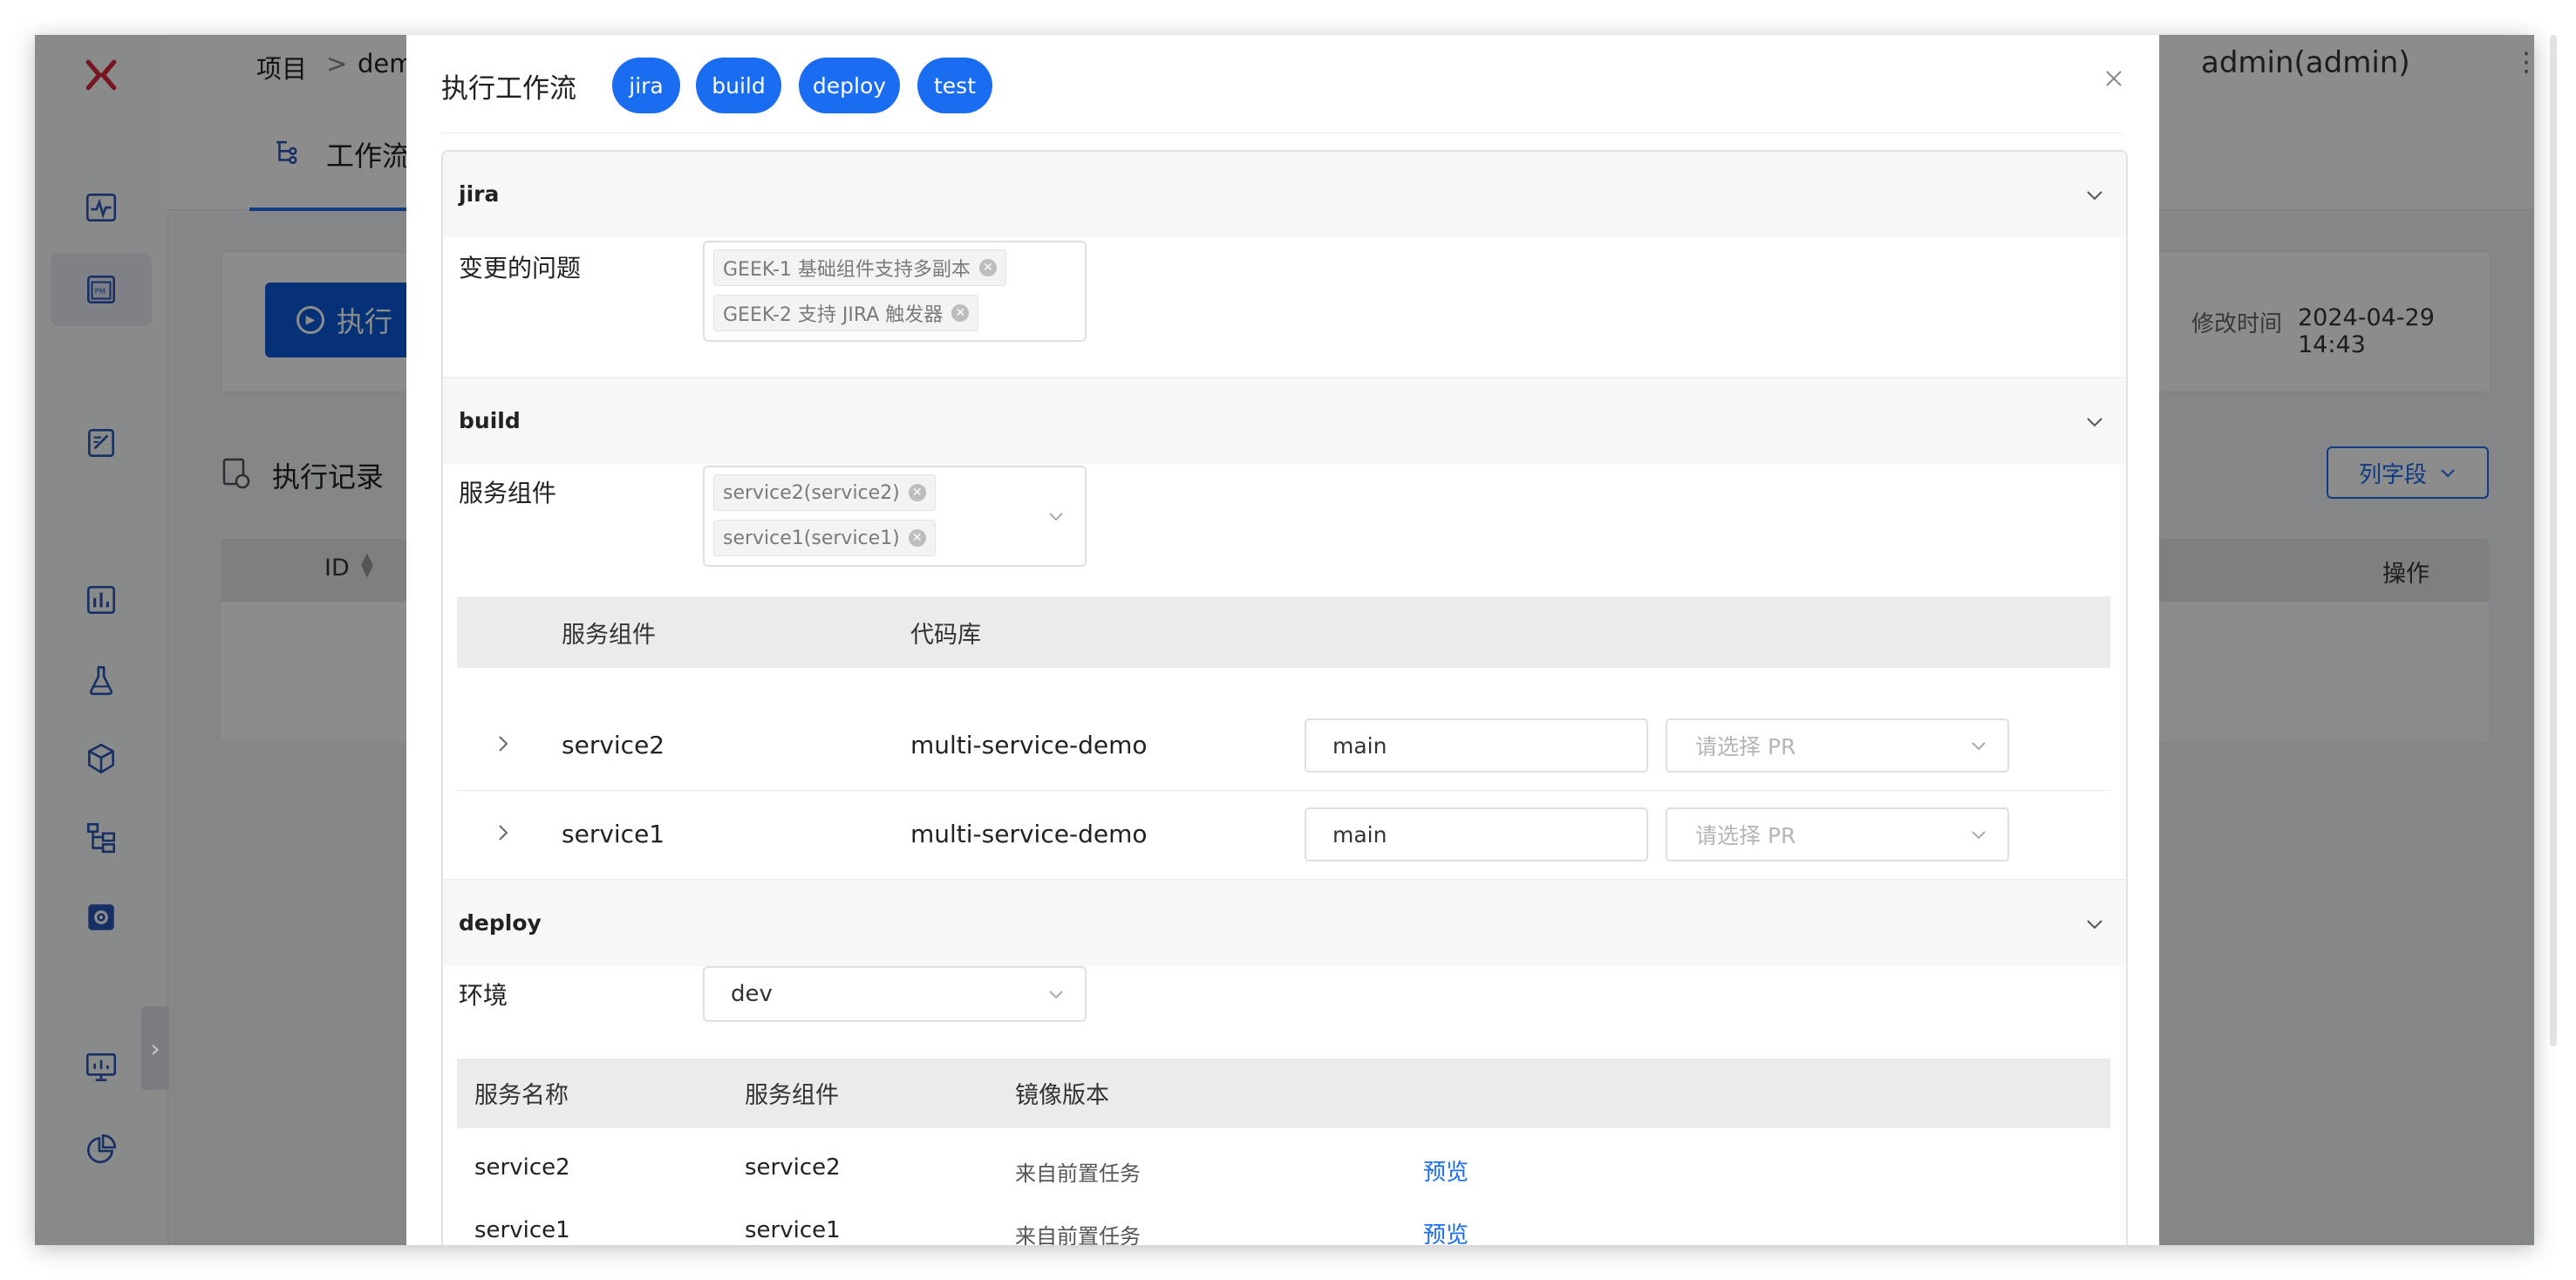 Image resolution: width=2576 pixels, height=1280 pixels. I want to click on issue-tag-label: GEEK-1 基础组件支持多副本, so click(847, 270).